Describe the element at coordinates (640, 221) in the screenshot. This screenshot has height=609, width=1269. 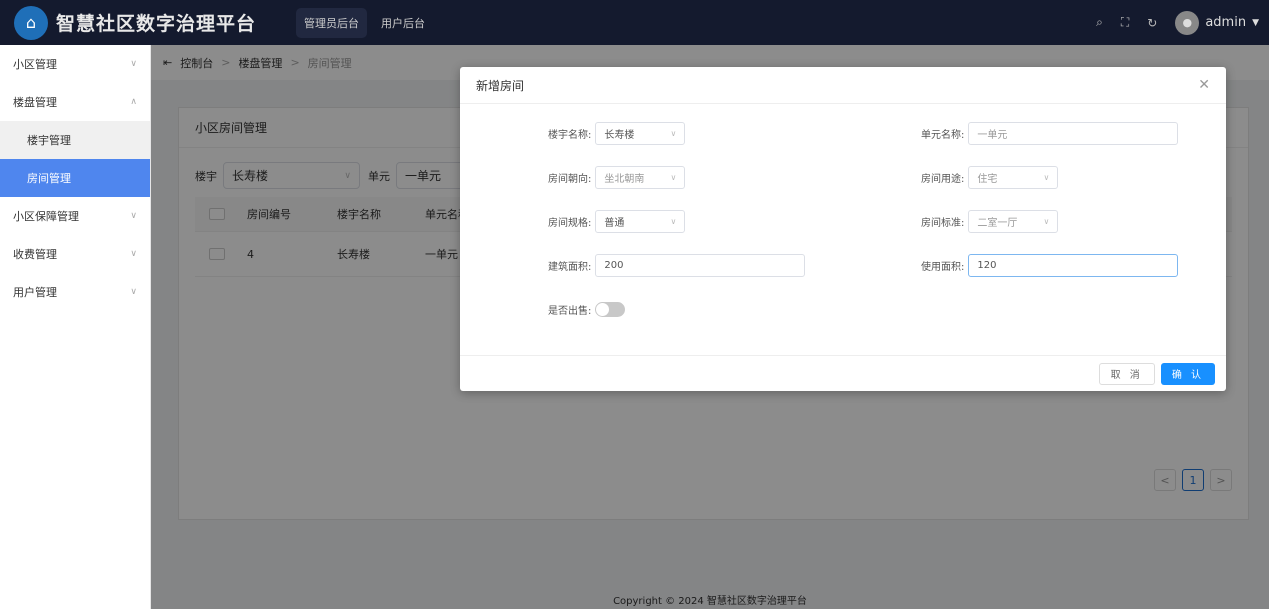
I see `spec-select: 普通 ∨` at that location.